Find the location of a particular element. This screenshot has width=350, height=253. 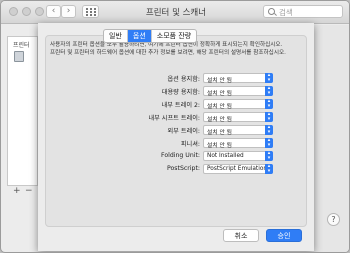

option-select-finisher: 설치 안 됨 ▴ ▾ is located at coordinates (238, 143).